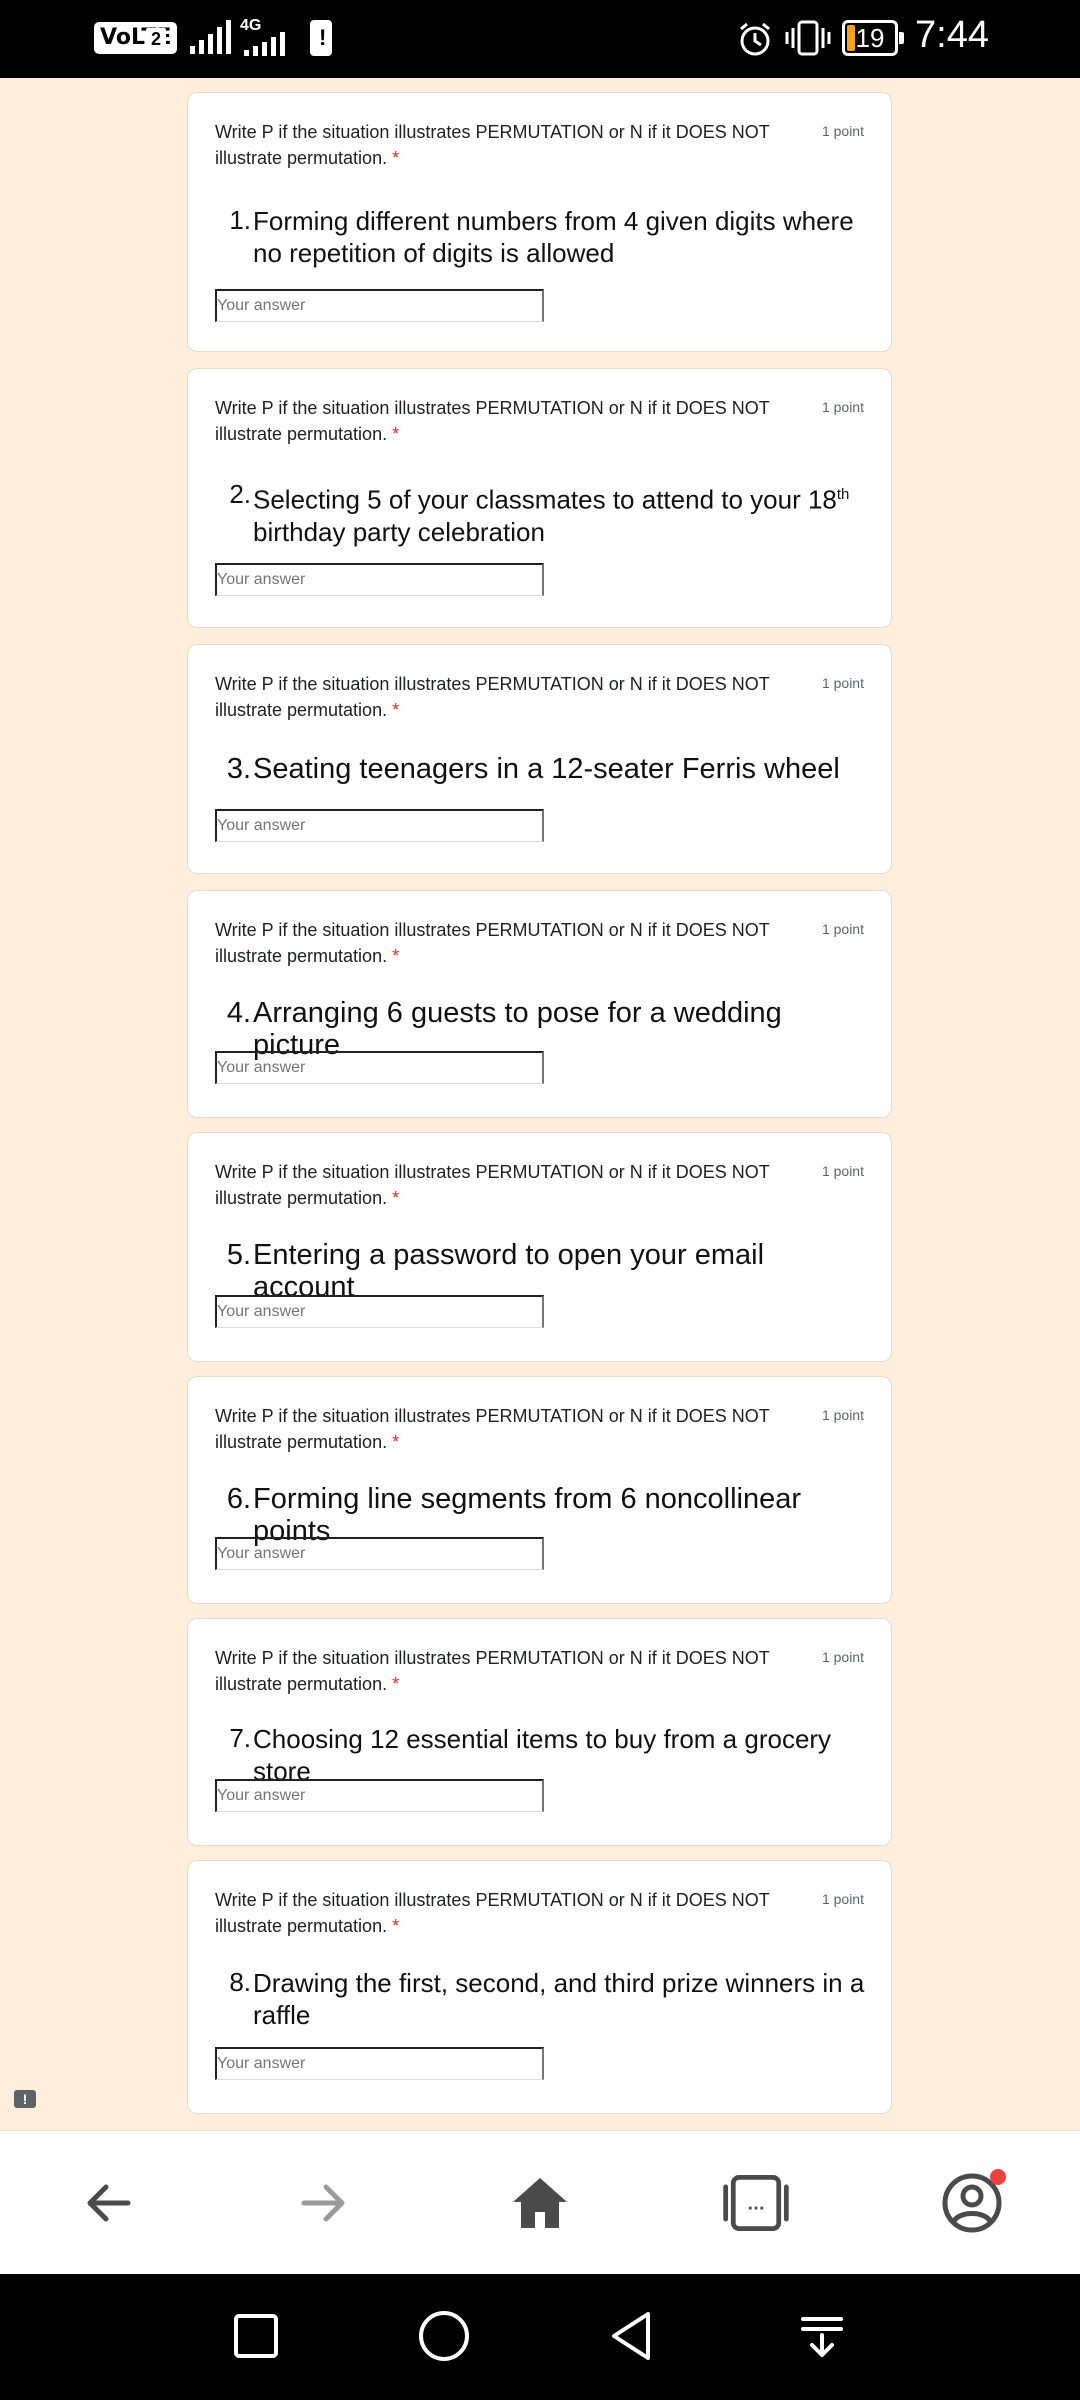 The height and width of the screenshot is (2400, 1080). Describe the element at coordinates (108, 2203) in the screenshot. I see `back-arrow-icon` at that location.